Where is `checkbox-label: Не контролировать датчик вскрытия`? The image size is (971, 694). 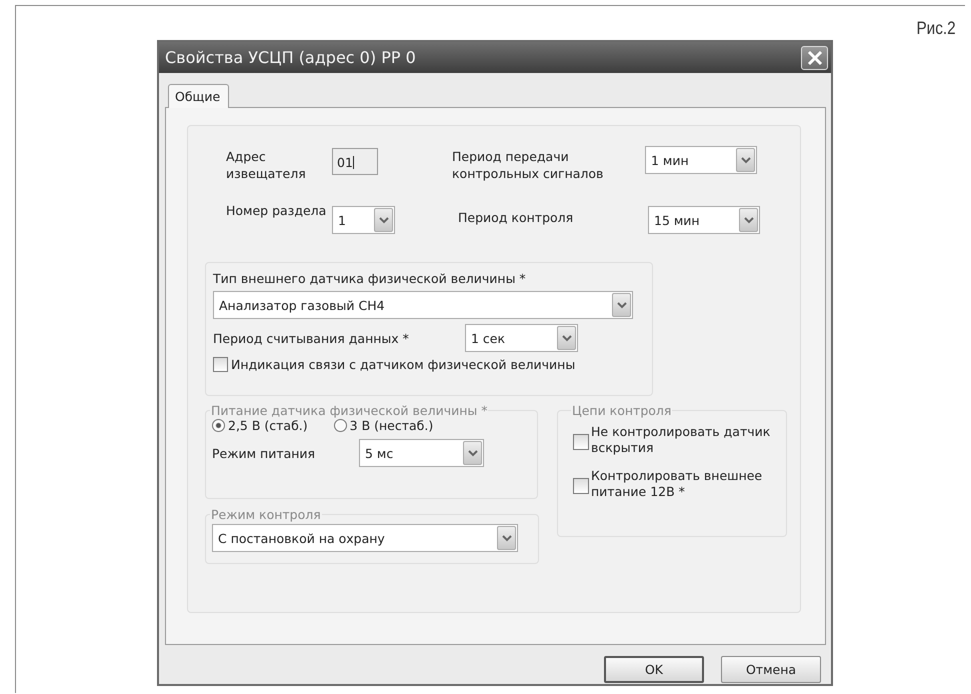
checkbox-label: Не контролировать датчик вскрытия is located at coordinates (681, 440).